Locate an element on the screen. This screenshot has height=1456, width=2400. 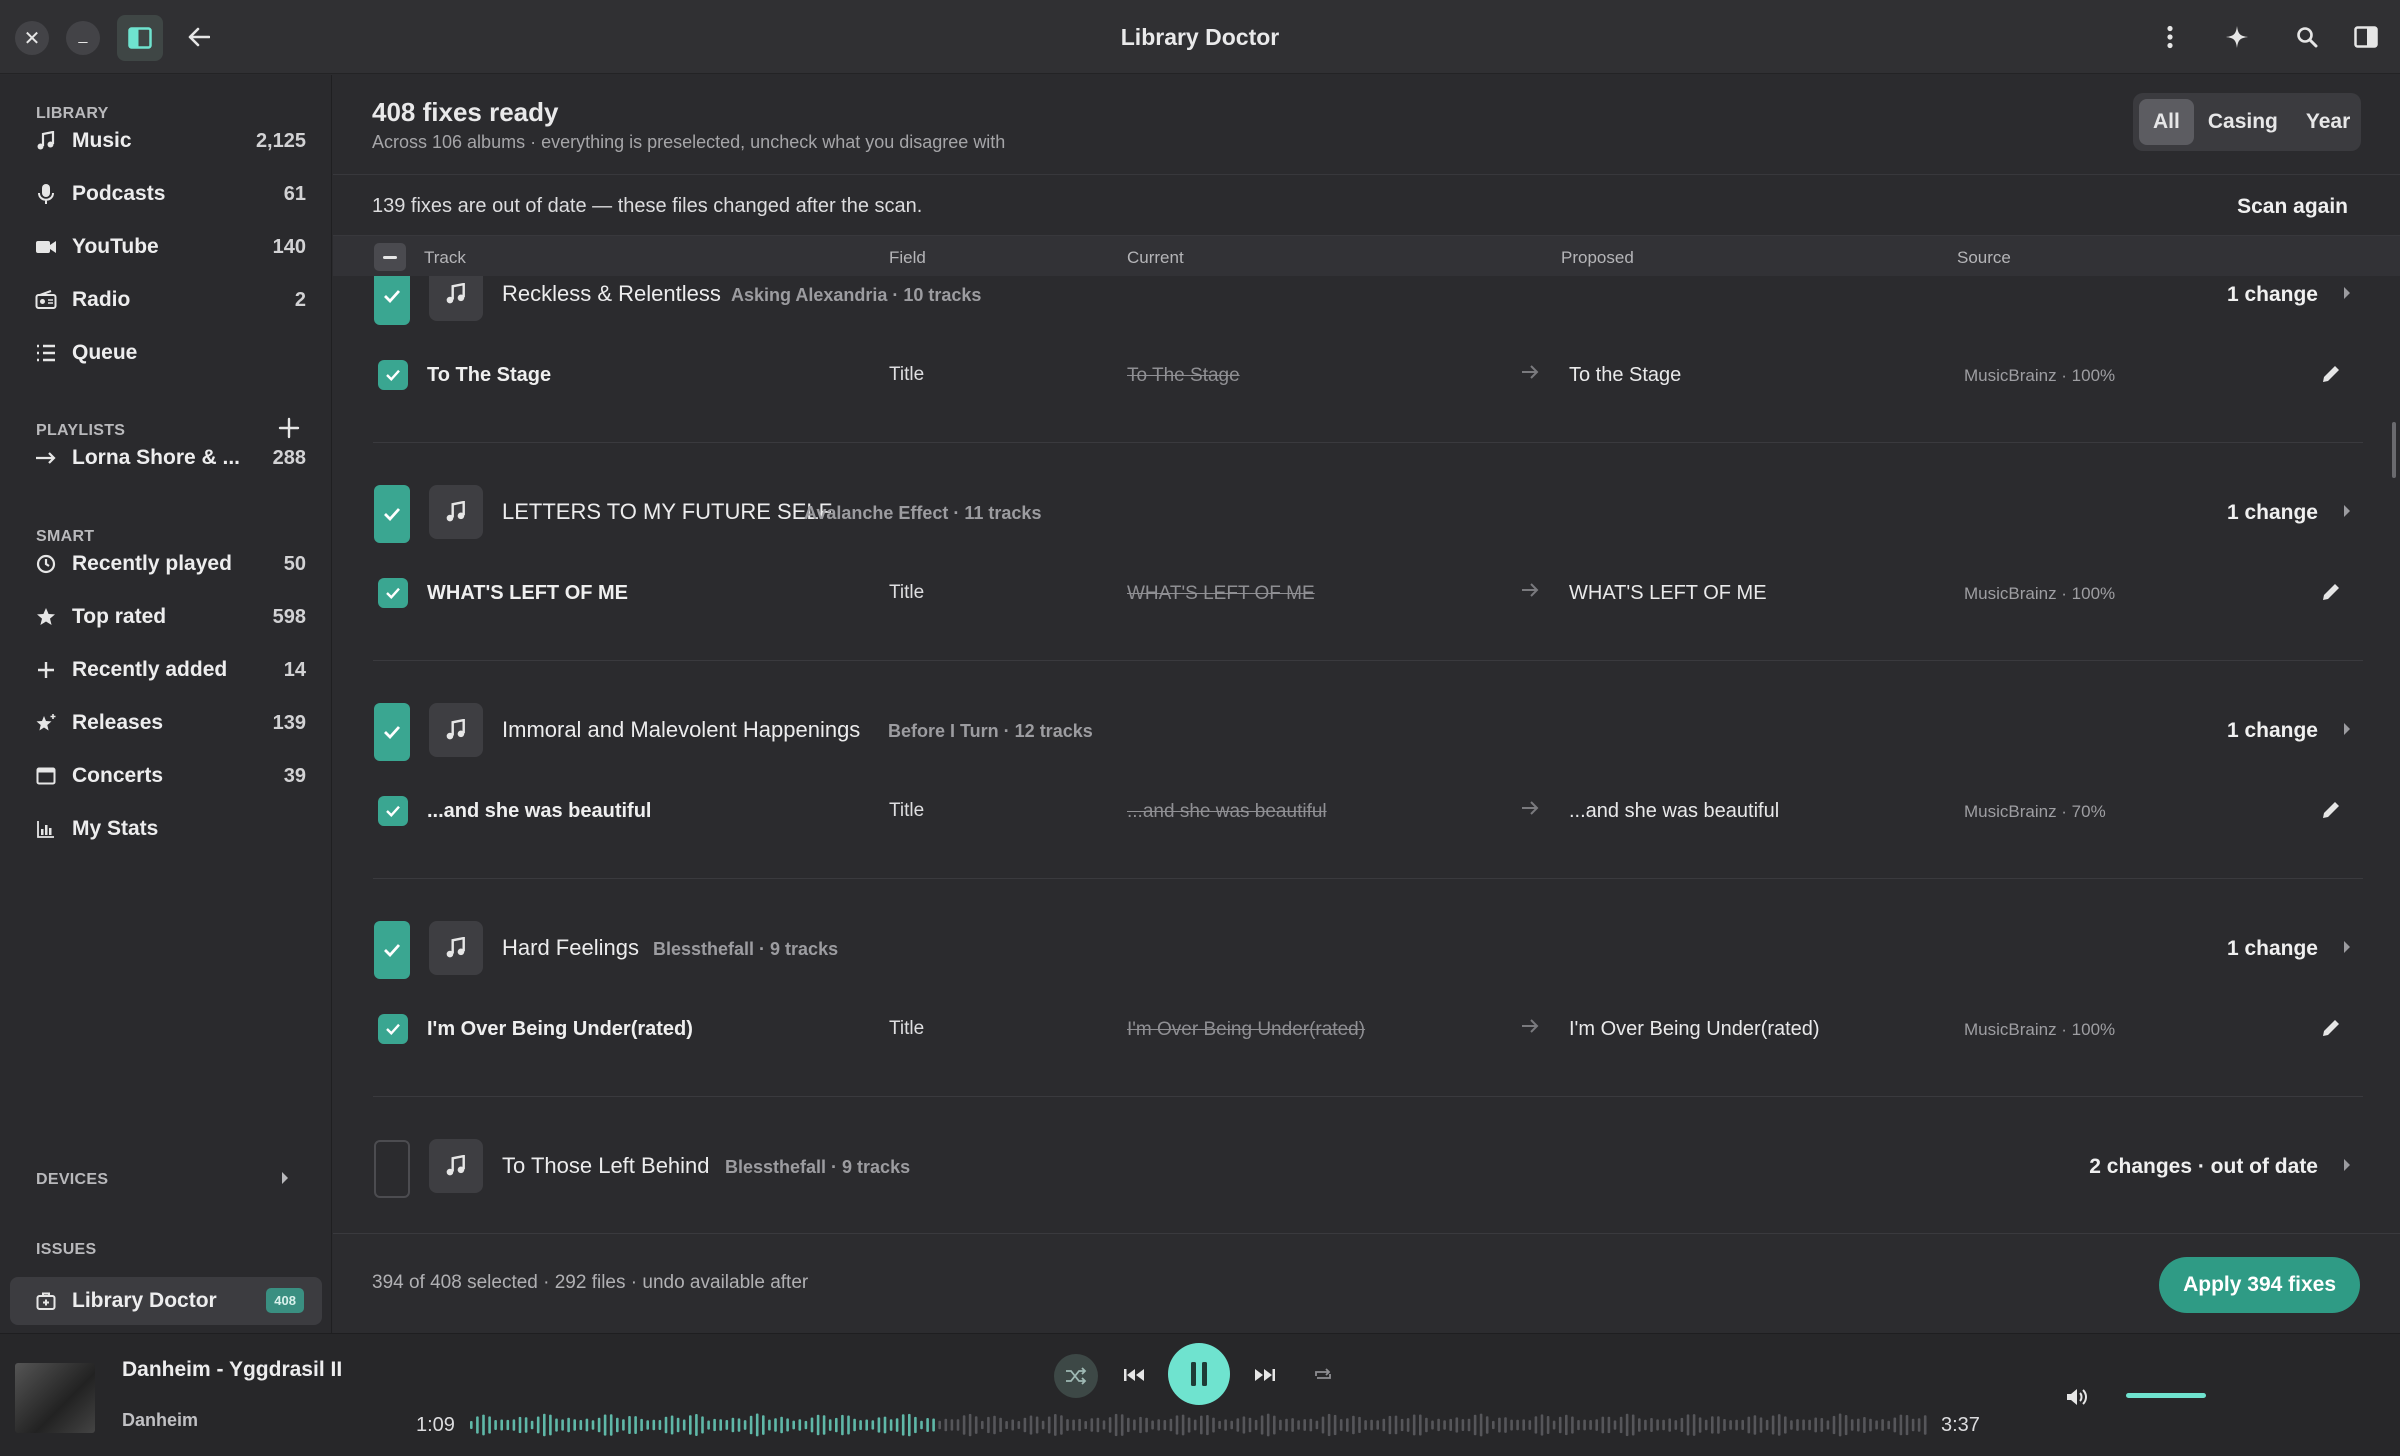
next-track-button is located at coordinates (1265, 1375).